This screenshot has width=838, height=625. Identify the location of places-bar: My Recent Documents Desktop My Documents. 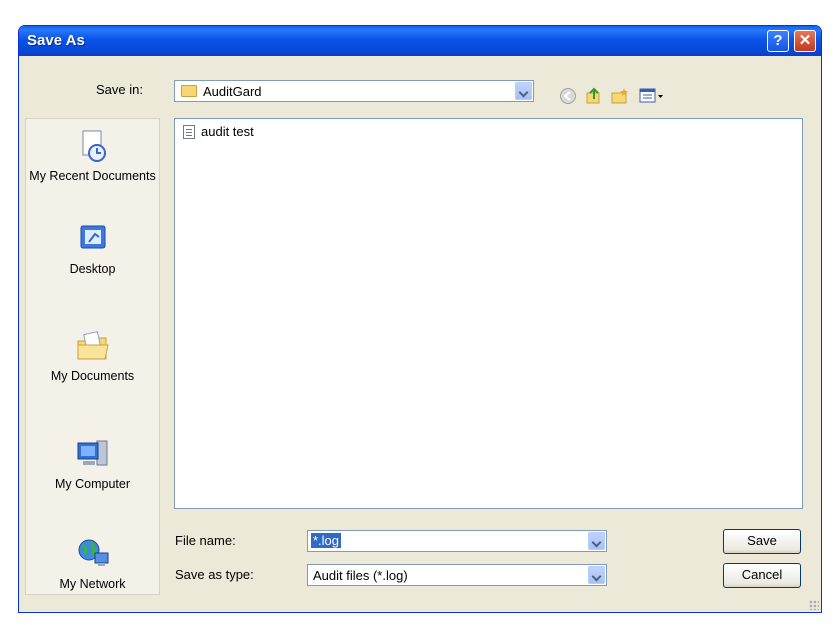
(92, 356).